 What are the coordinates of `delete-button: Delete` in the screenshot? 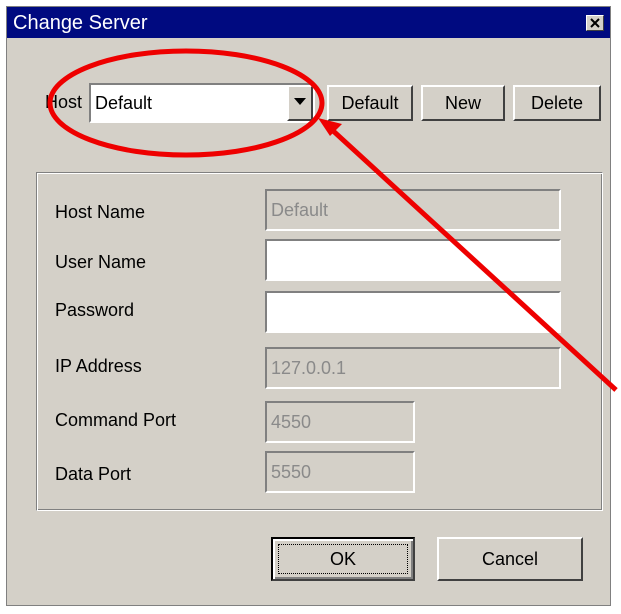 It's located at (557, 103).